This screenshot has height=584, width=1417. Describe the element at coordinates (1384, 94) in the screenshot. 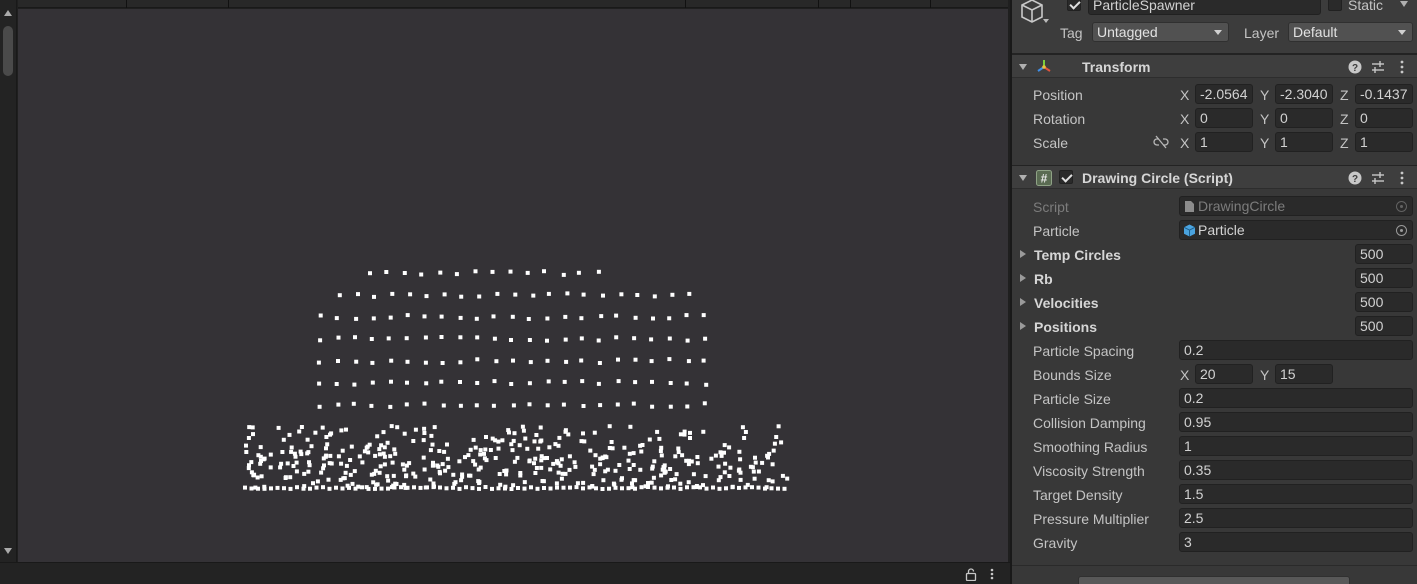

I see `position-z-field: -0.1437` at that location.